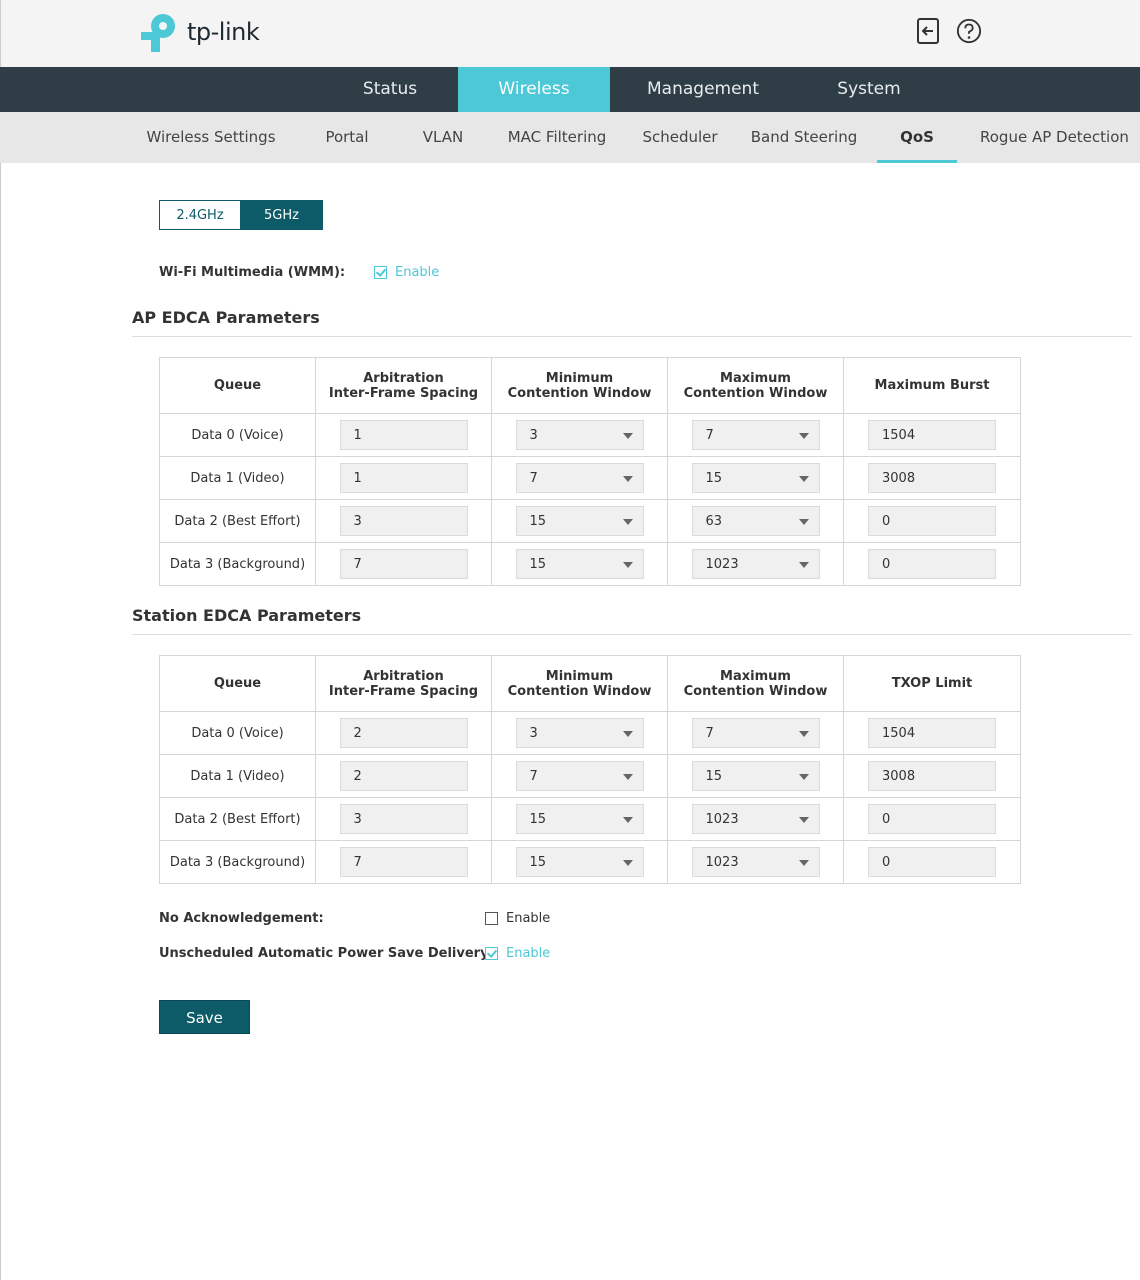 The width and height of the screenshot is (1140, 1280). I want to click on cwmin-cell: 3, so click(579, 435).